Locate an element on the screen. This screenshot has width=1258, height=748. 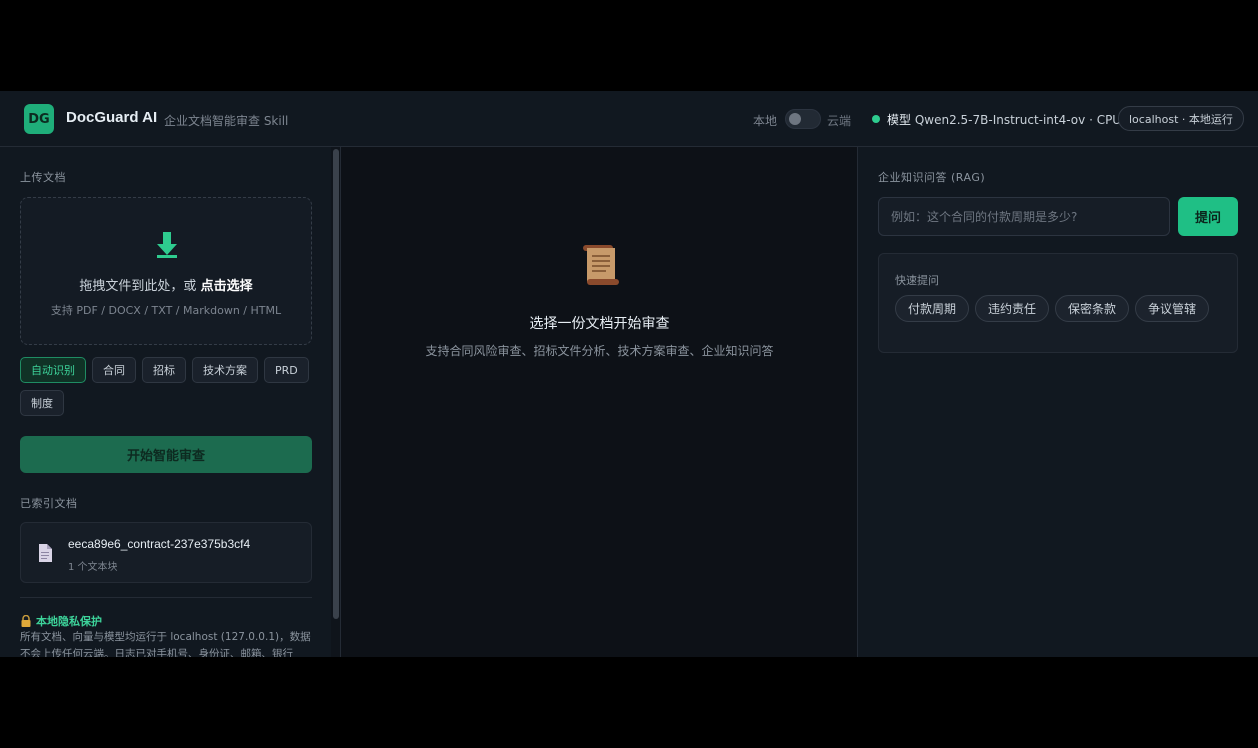
model-status-dot is located at coordinates (876, 119).